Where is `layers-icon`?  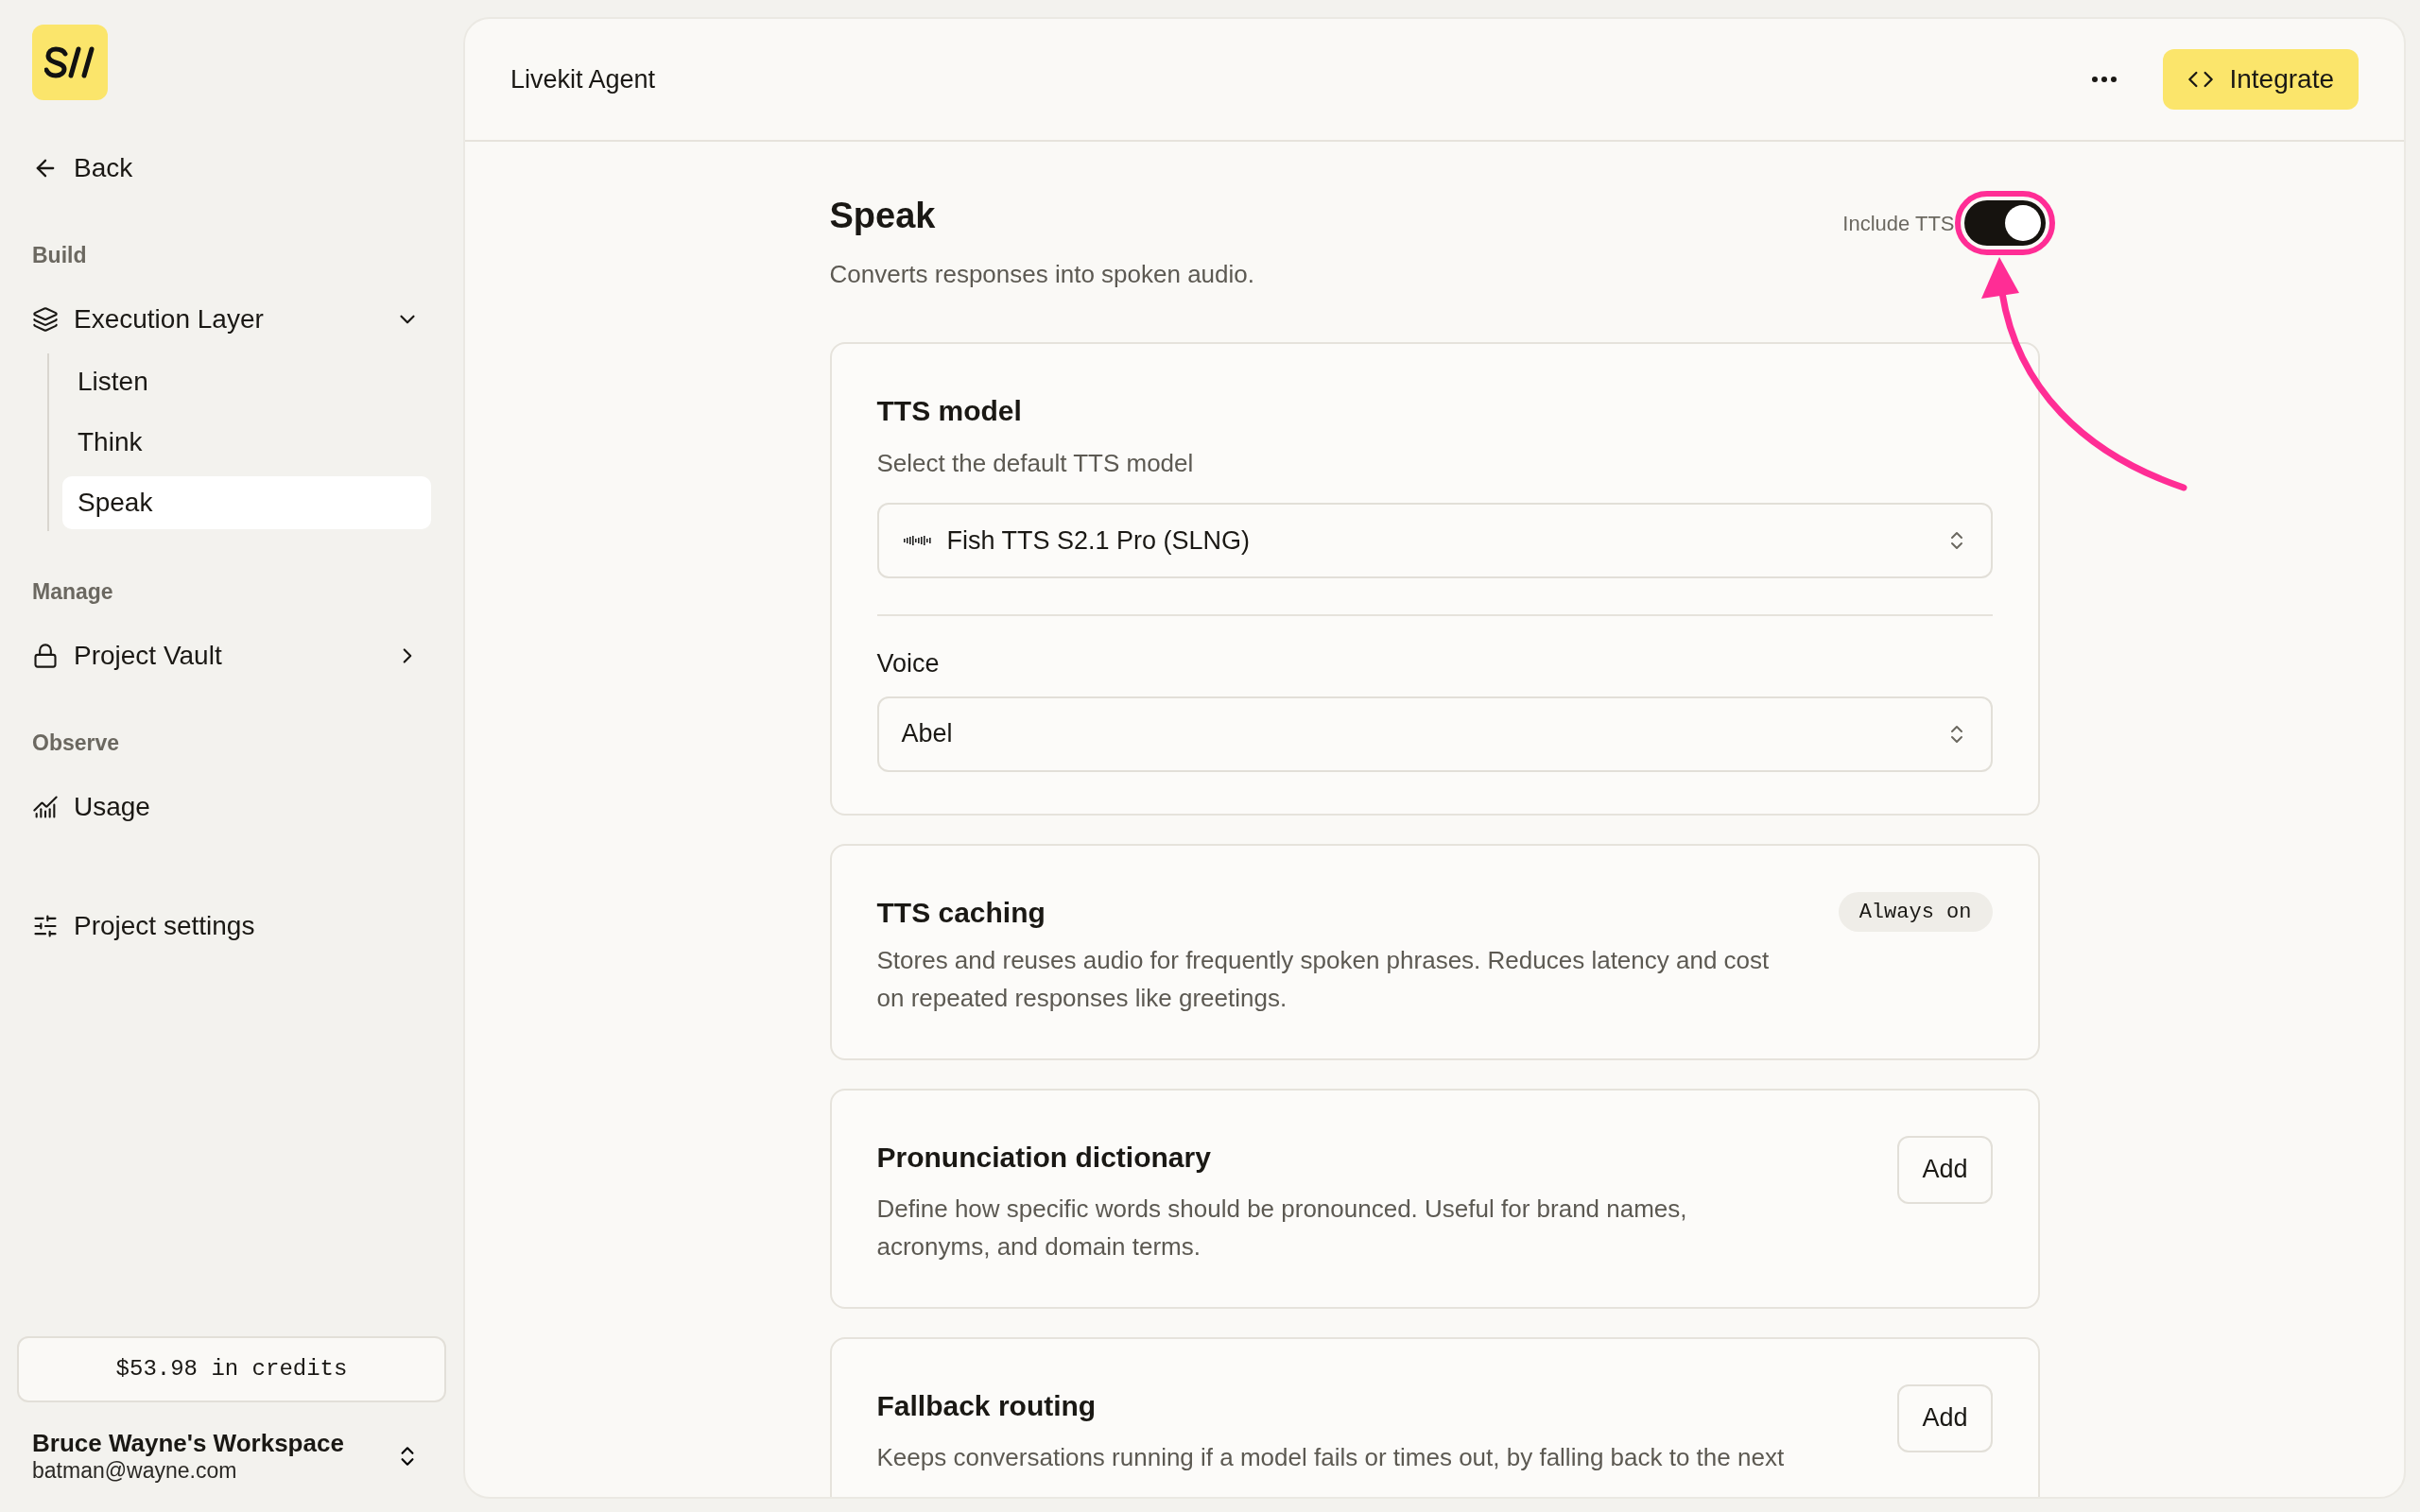
layers-icon is located at coordinates (45, 319).